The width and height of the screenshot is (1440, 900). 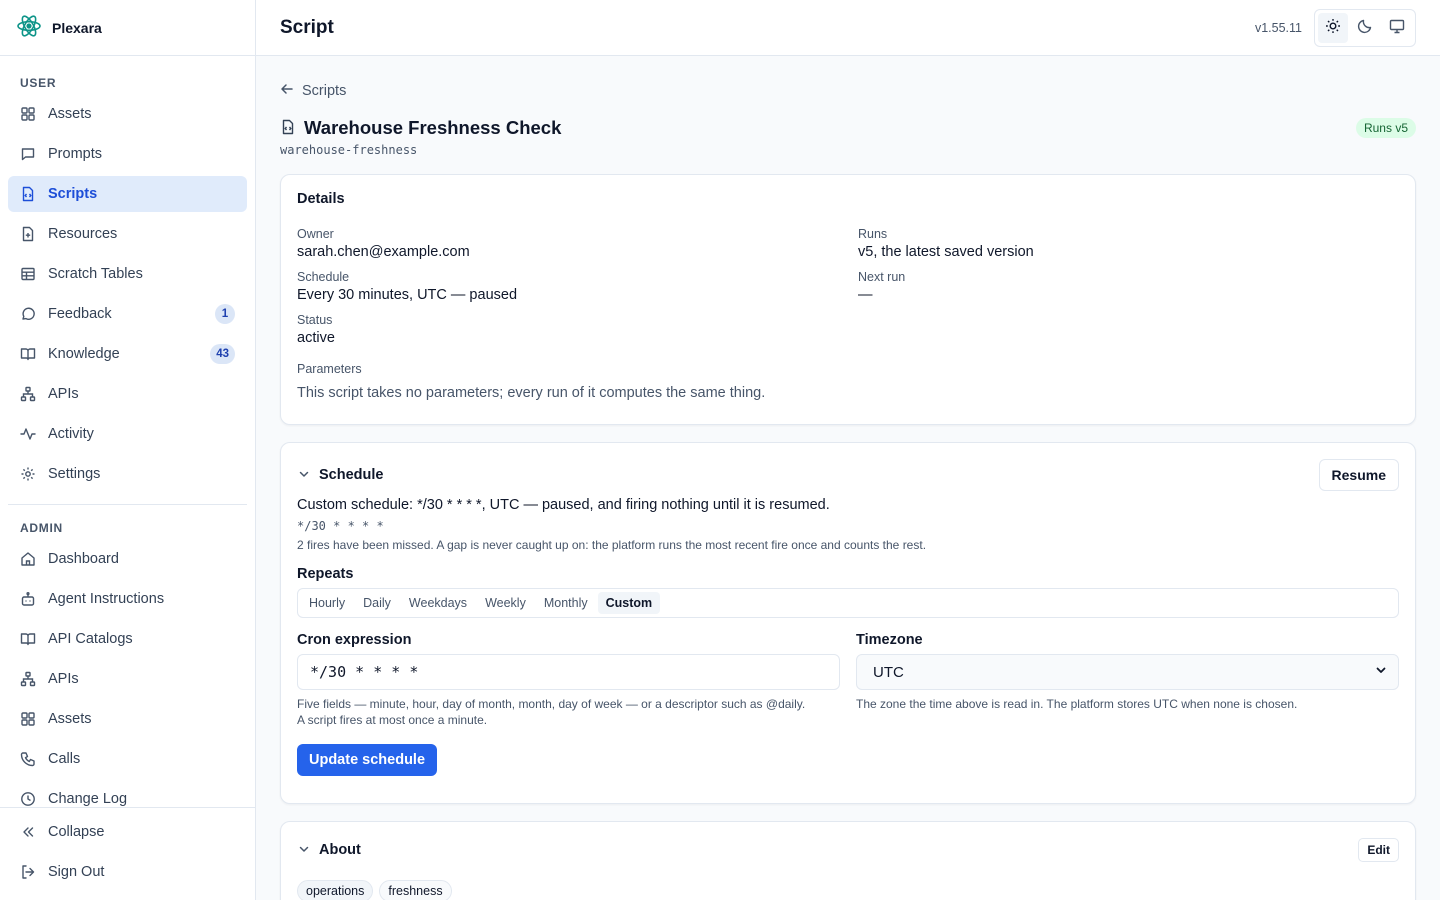 I want to click on sidebar-item-admin-assets: Assets, so click(x=127, y=719).